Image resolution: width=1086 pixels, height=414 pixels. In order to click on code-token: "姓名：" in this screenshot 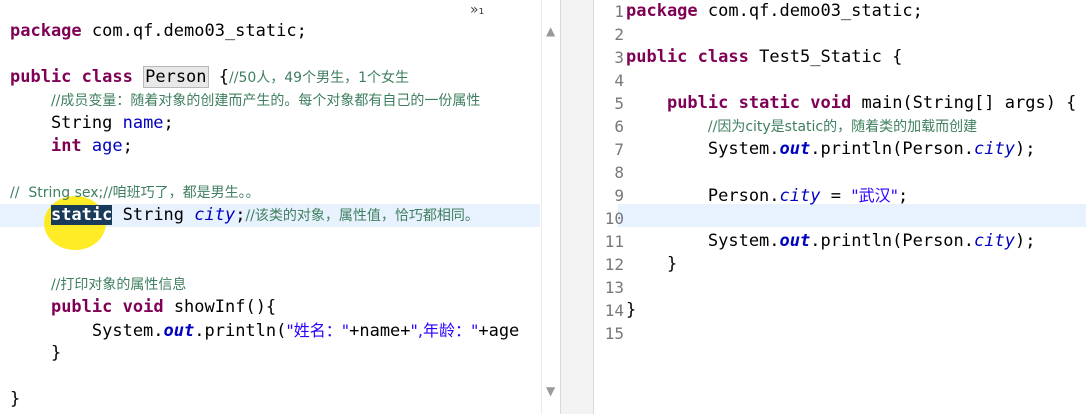, I will do `click(318, 330)`.